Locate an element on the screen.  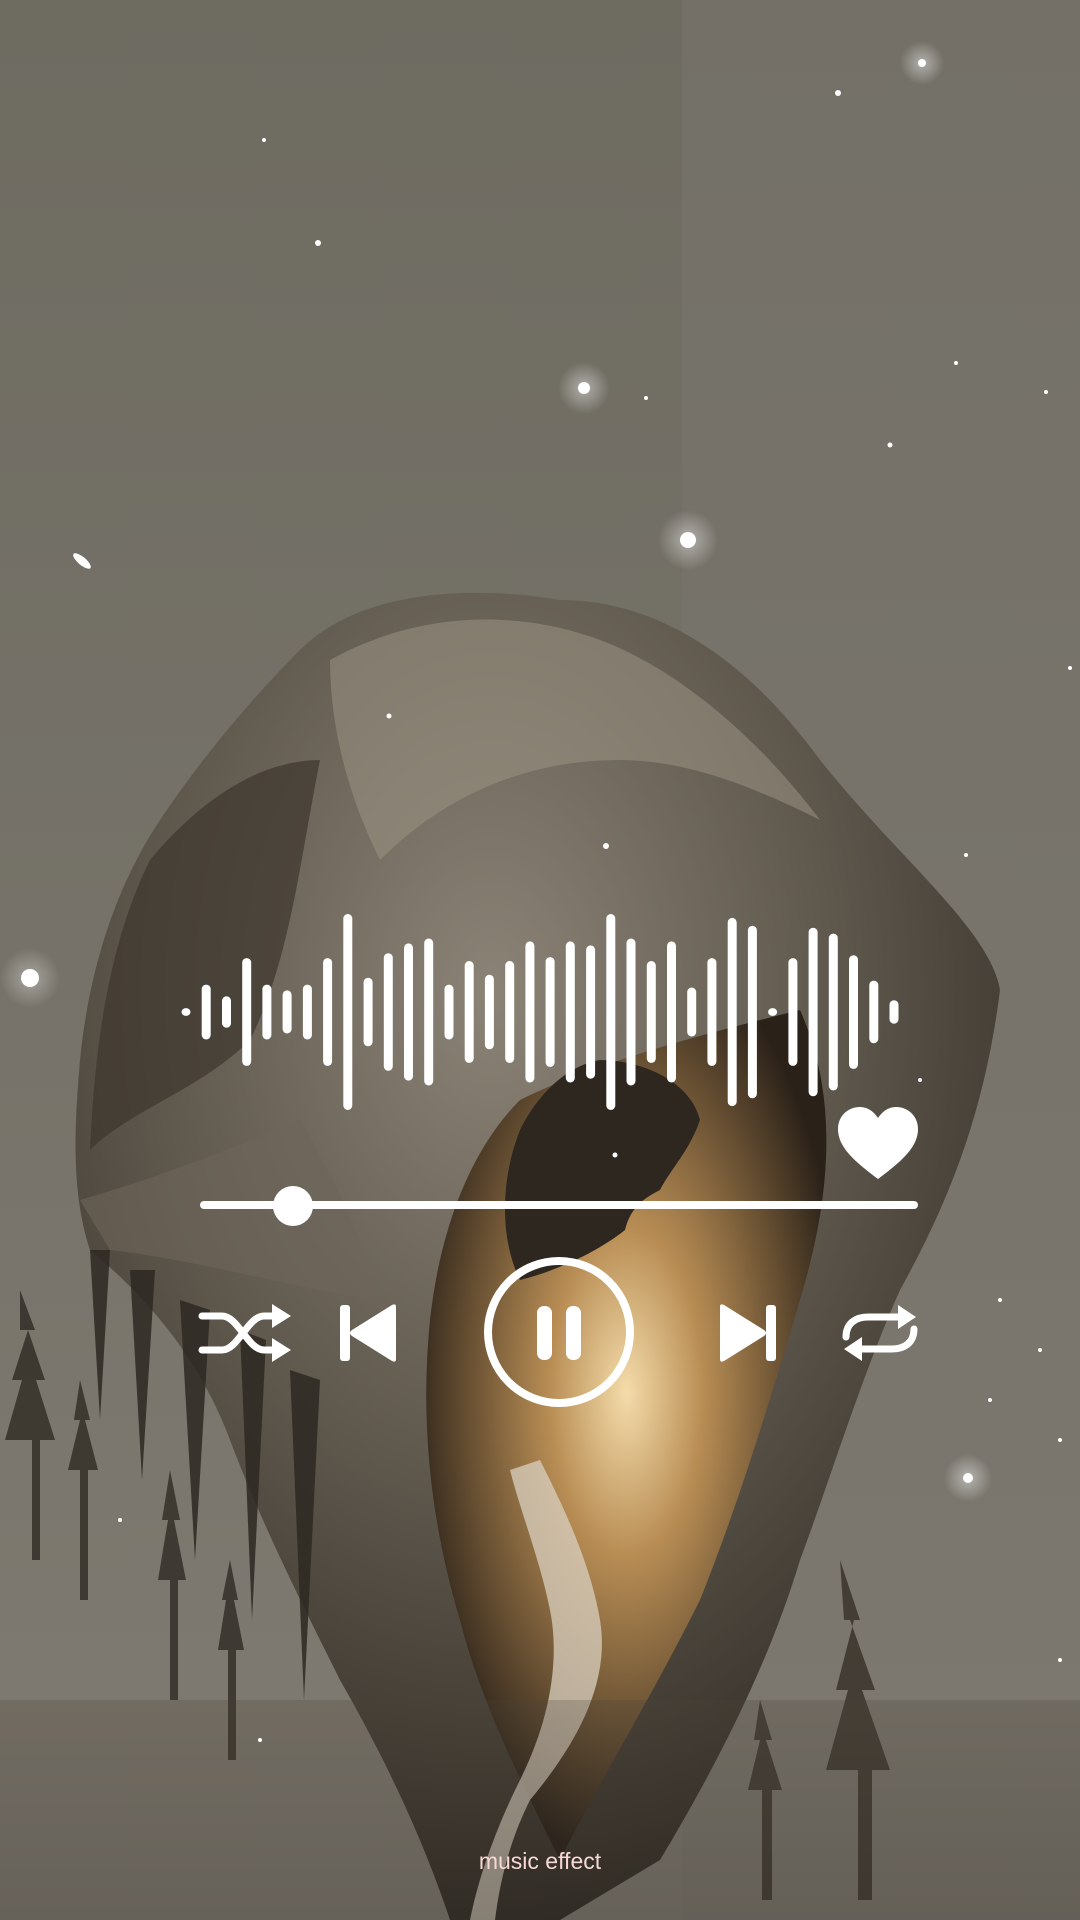
next-button is located at coordinates (748, 1333).